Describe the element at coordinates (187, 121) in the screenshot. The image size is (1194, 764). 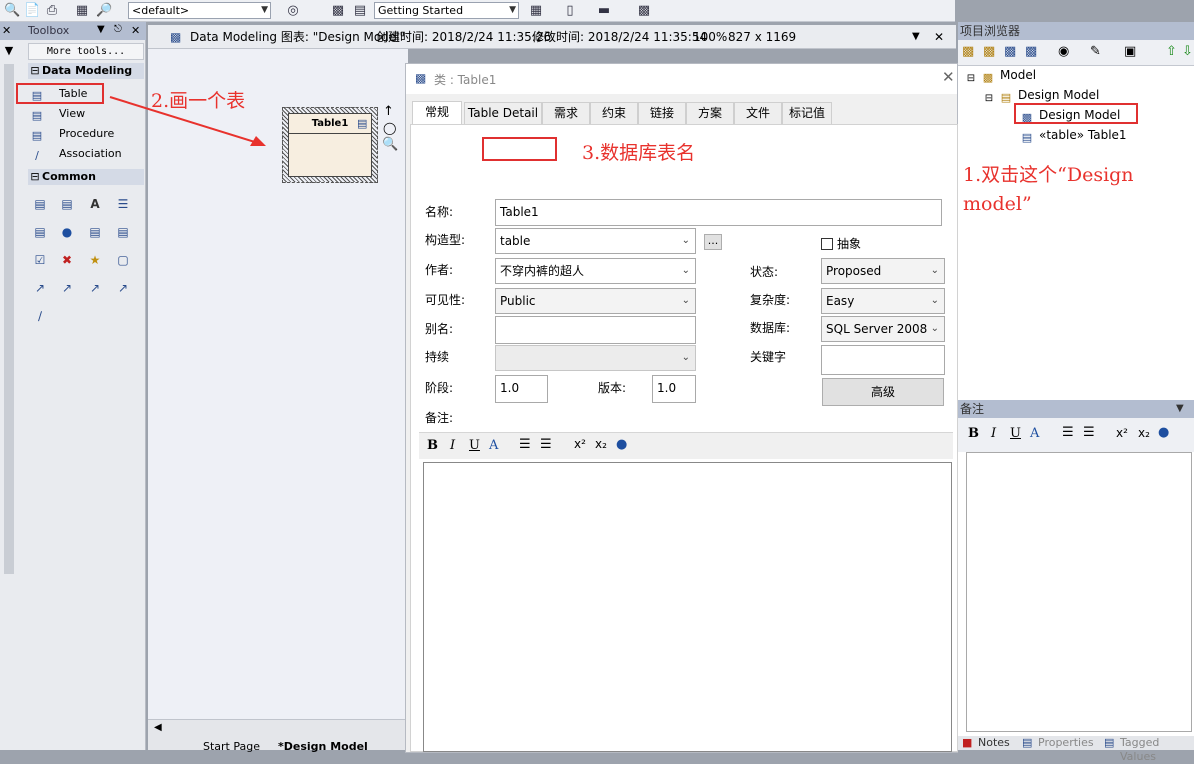
I see `annotation-arrow` at that location.